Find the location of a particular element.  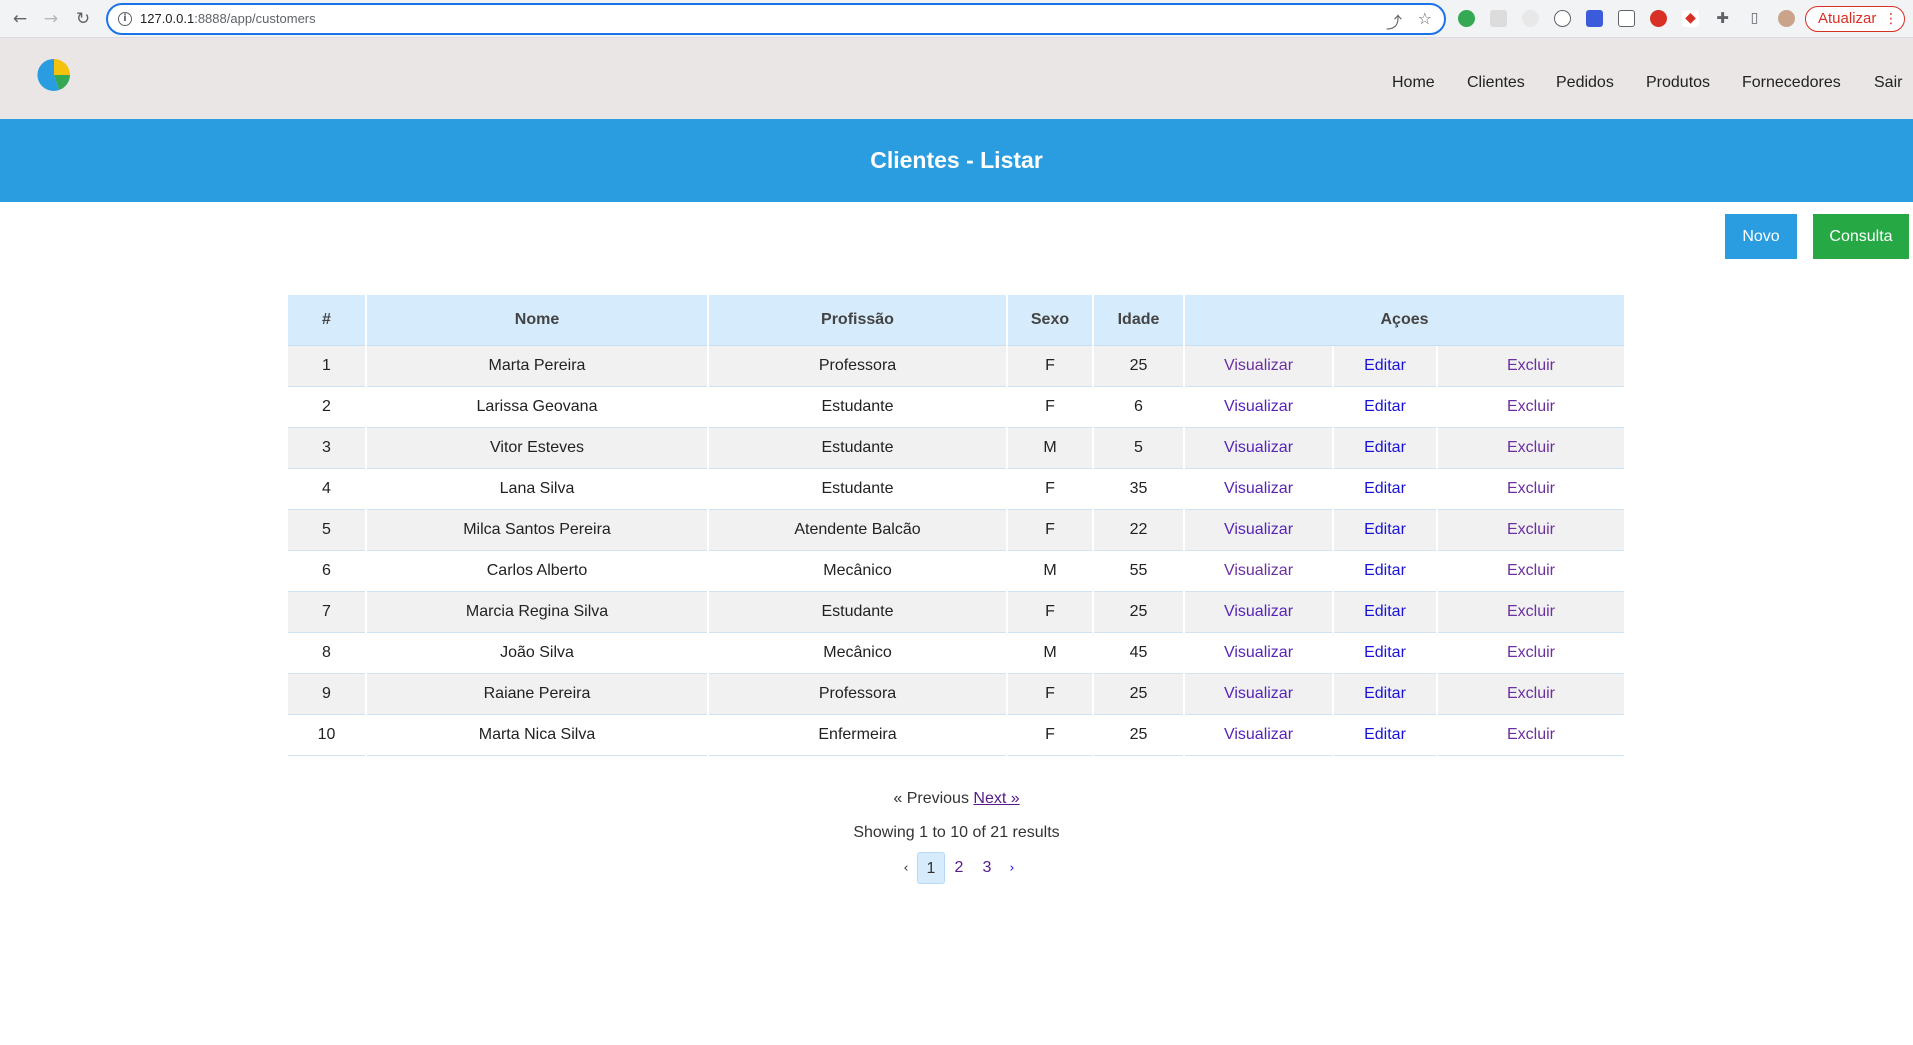

cell-name: Marcia Regina Silva is located at coordinates (537, 612).